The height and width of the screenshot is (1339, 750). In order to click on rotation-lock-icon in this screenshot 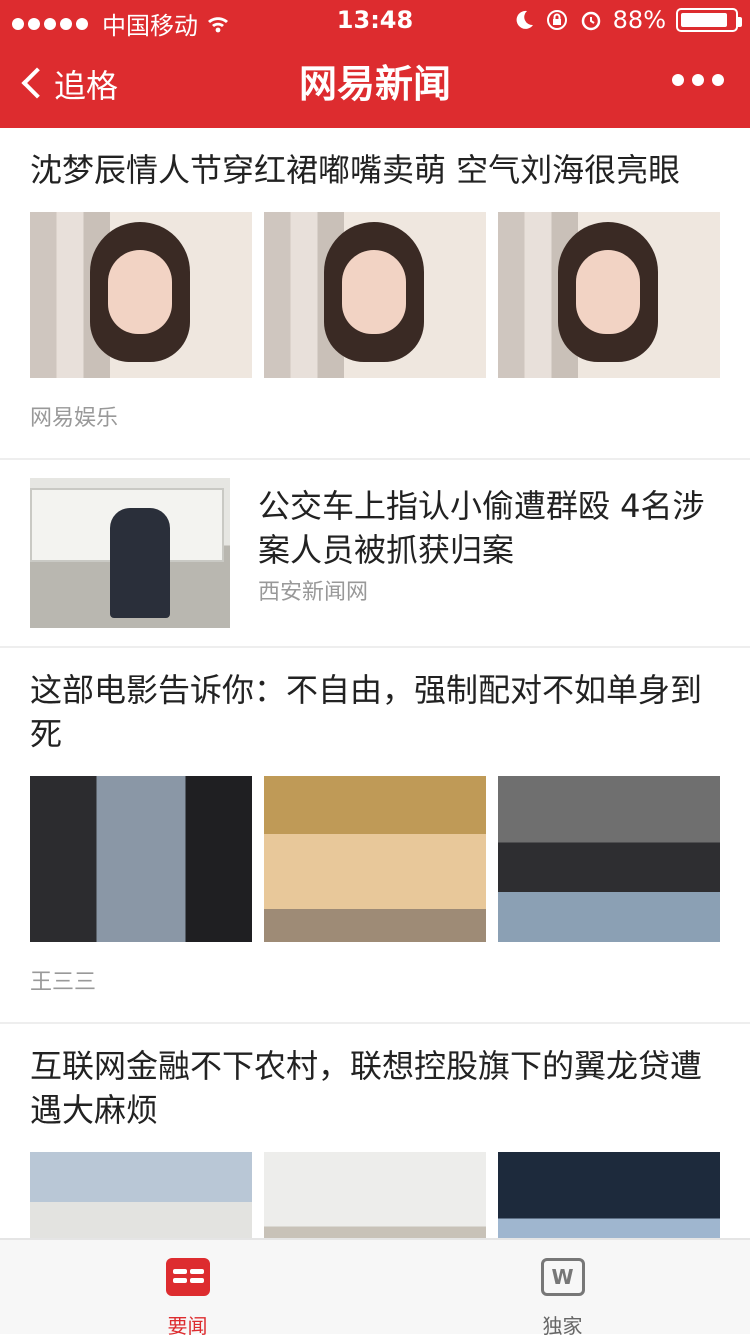, I will do `click(556, 20)`.